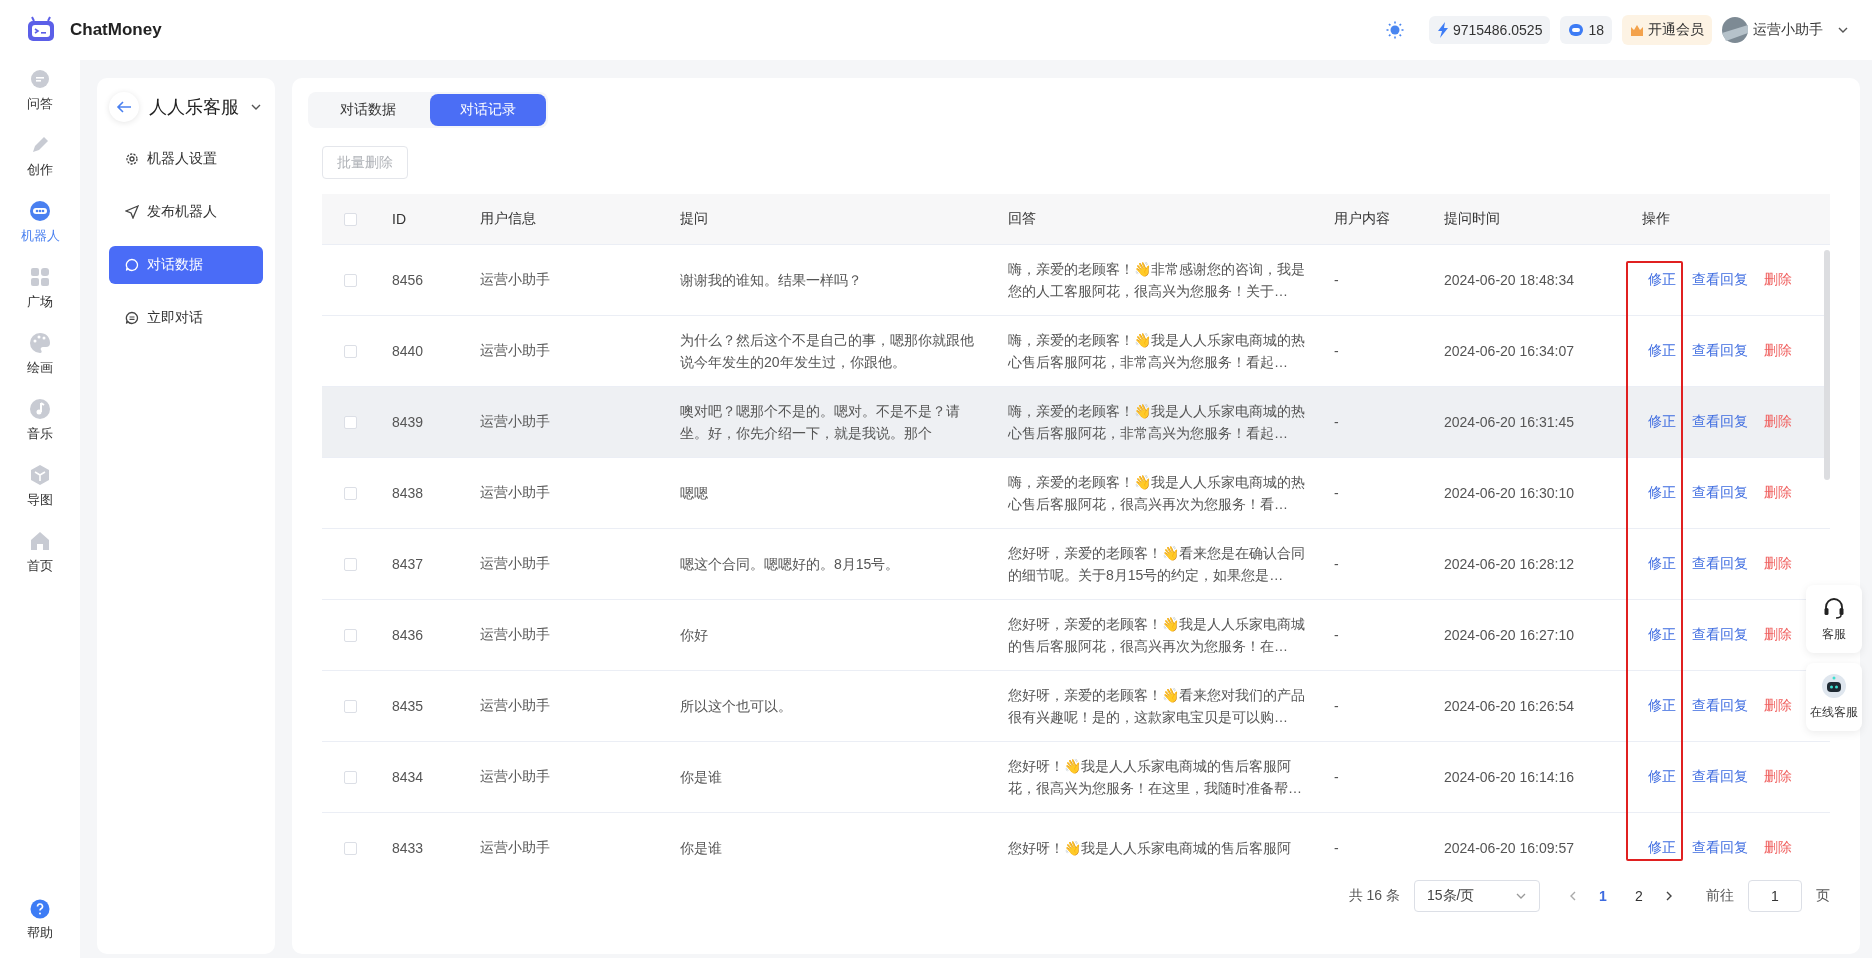  I want to click on page-input: 1, so click(1775, 896).